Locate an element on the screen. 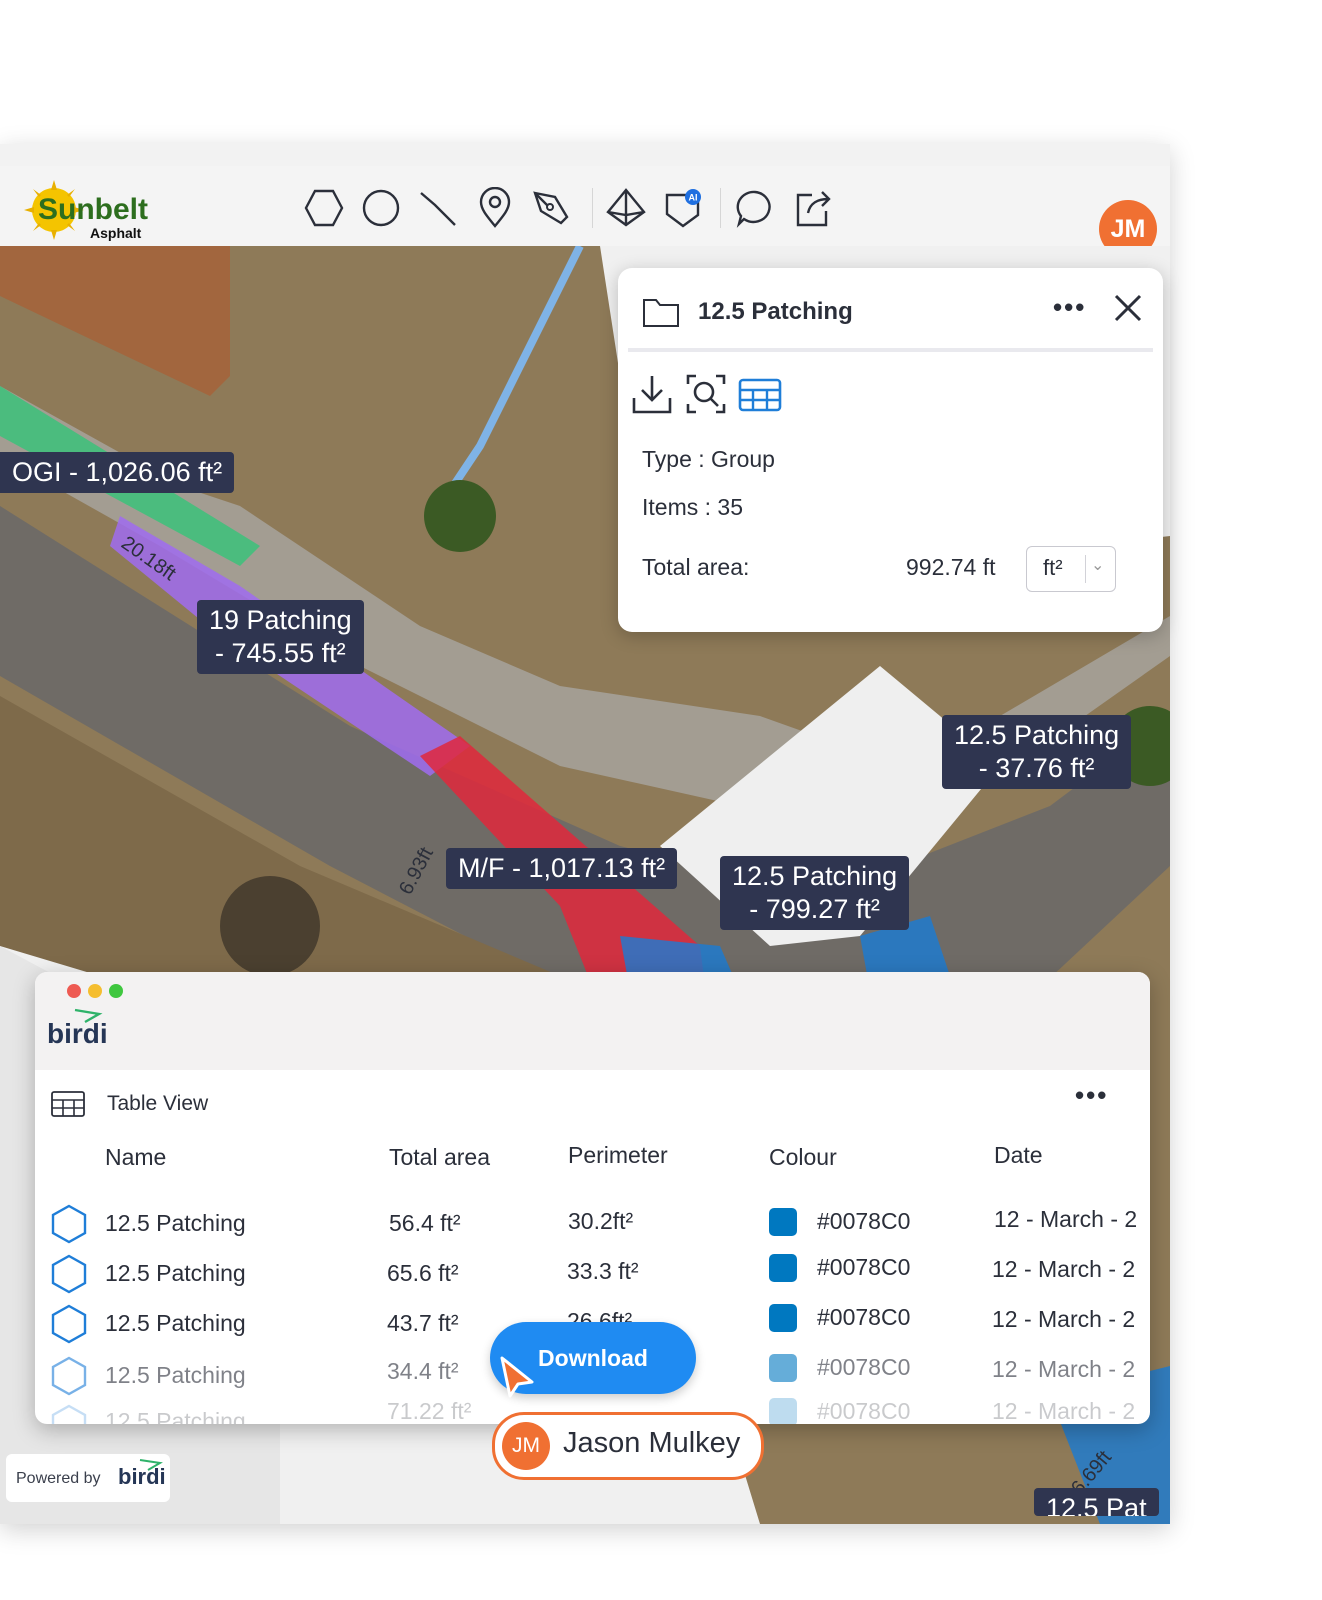 The image size is (1322, 1600). table-view-icon is located at coordinates (760, 394).